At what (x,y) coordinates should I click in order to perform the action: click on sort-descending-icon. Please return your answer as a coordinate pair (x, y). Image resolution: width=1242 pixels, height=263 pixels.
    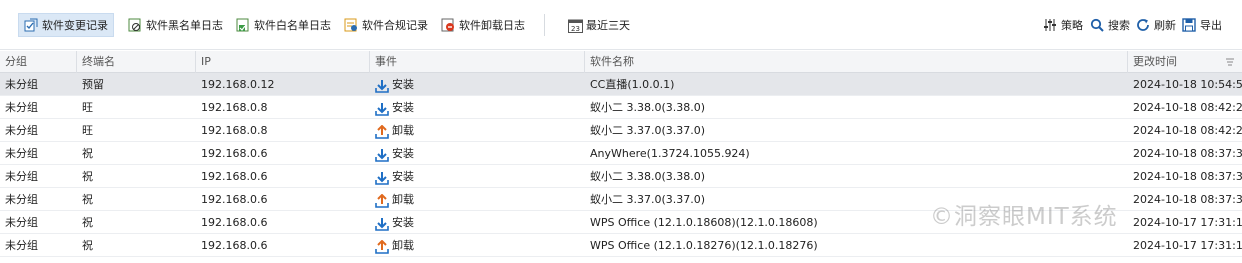
    Looking at the image, I should click on (1230, 62).